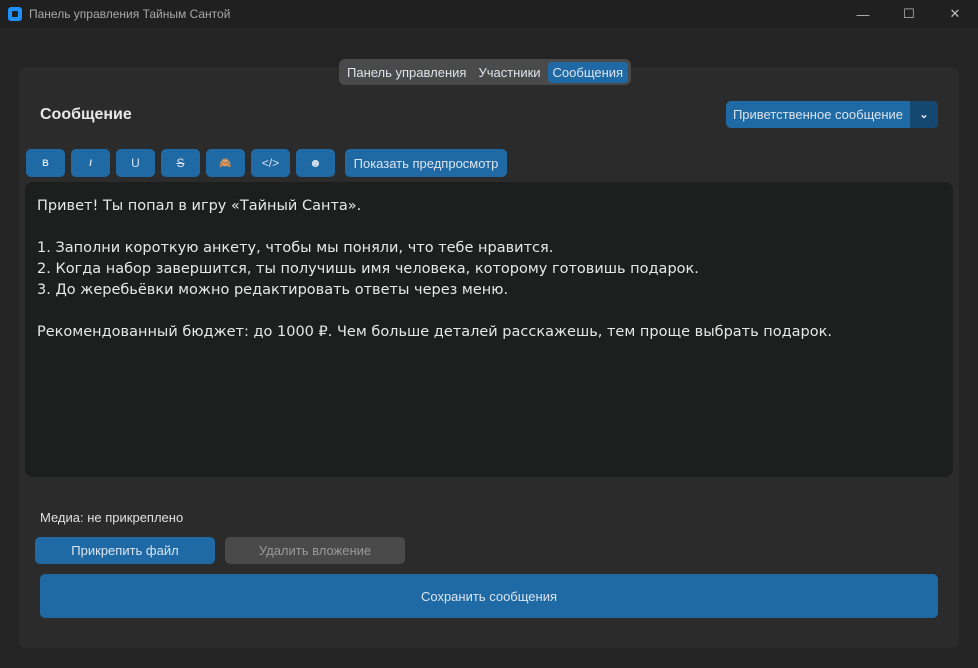 This screenshot has height=668, width=978. Describe the element at coordinates (90, 163) in the screenshot. I see `italic-button: I` at that location.